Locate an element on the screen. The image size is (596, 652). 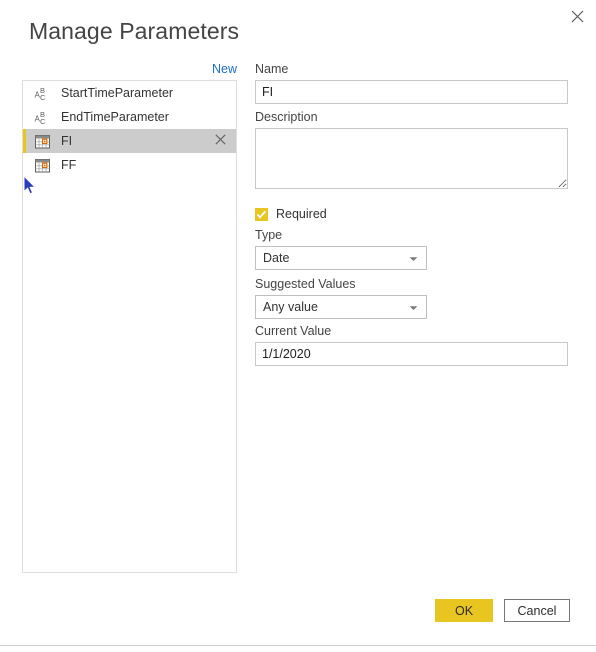
required-checkbox: Required is located at coordinates (291, 214).